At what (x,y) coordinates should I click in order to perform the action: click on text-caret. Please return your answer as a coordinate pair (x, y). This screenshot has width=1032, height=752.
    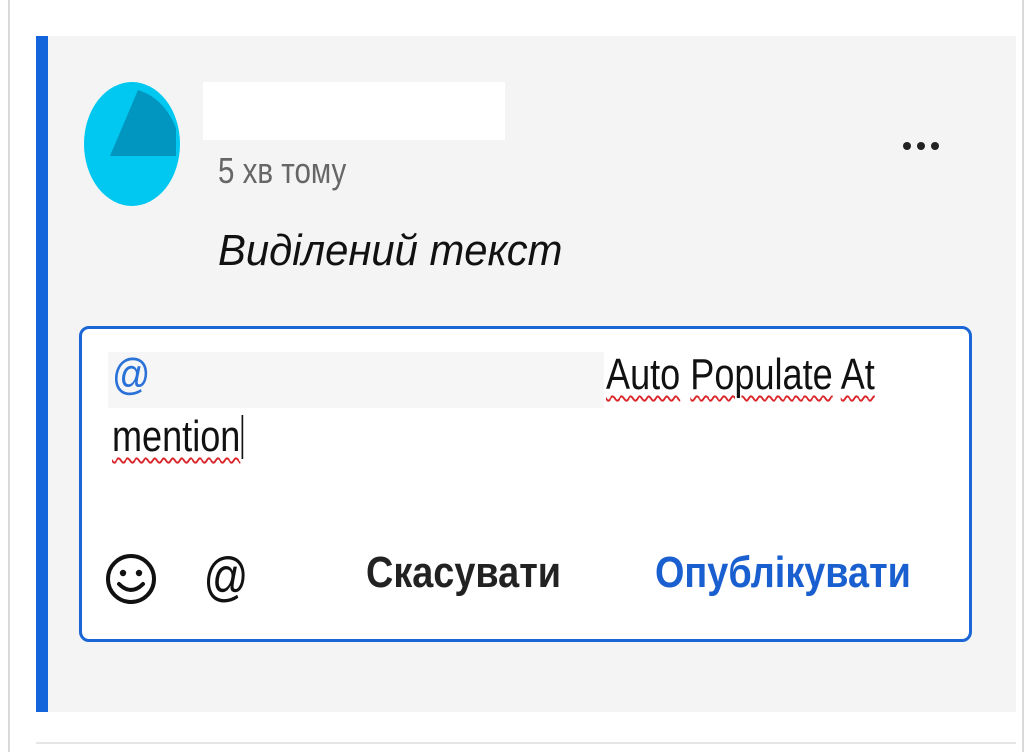
    Looking at the image, I should click on (242, 437).